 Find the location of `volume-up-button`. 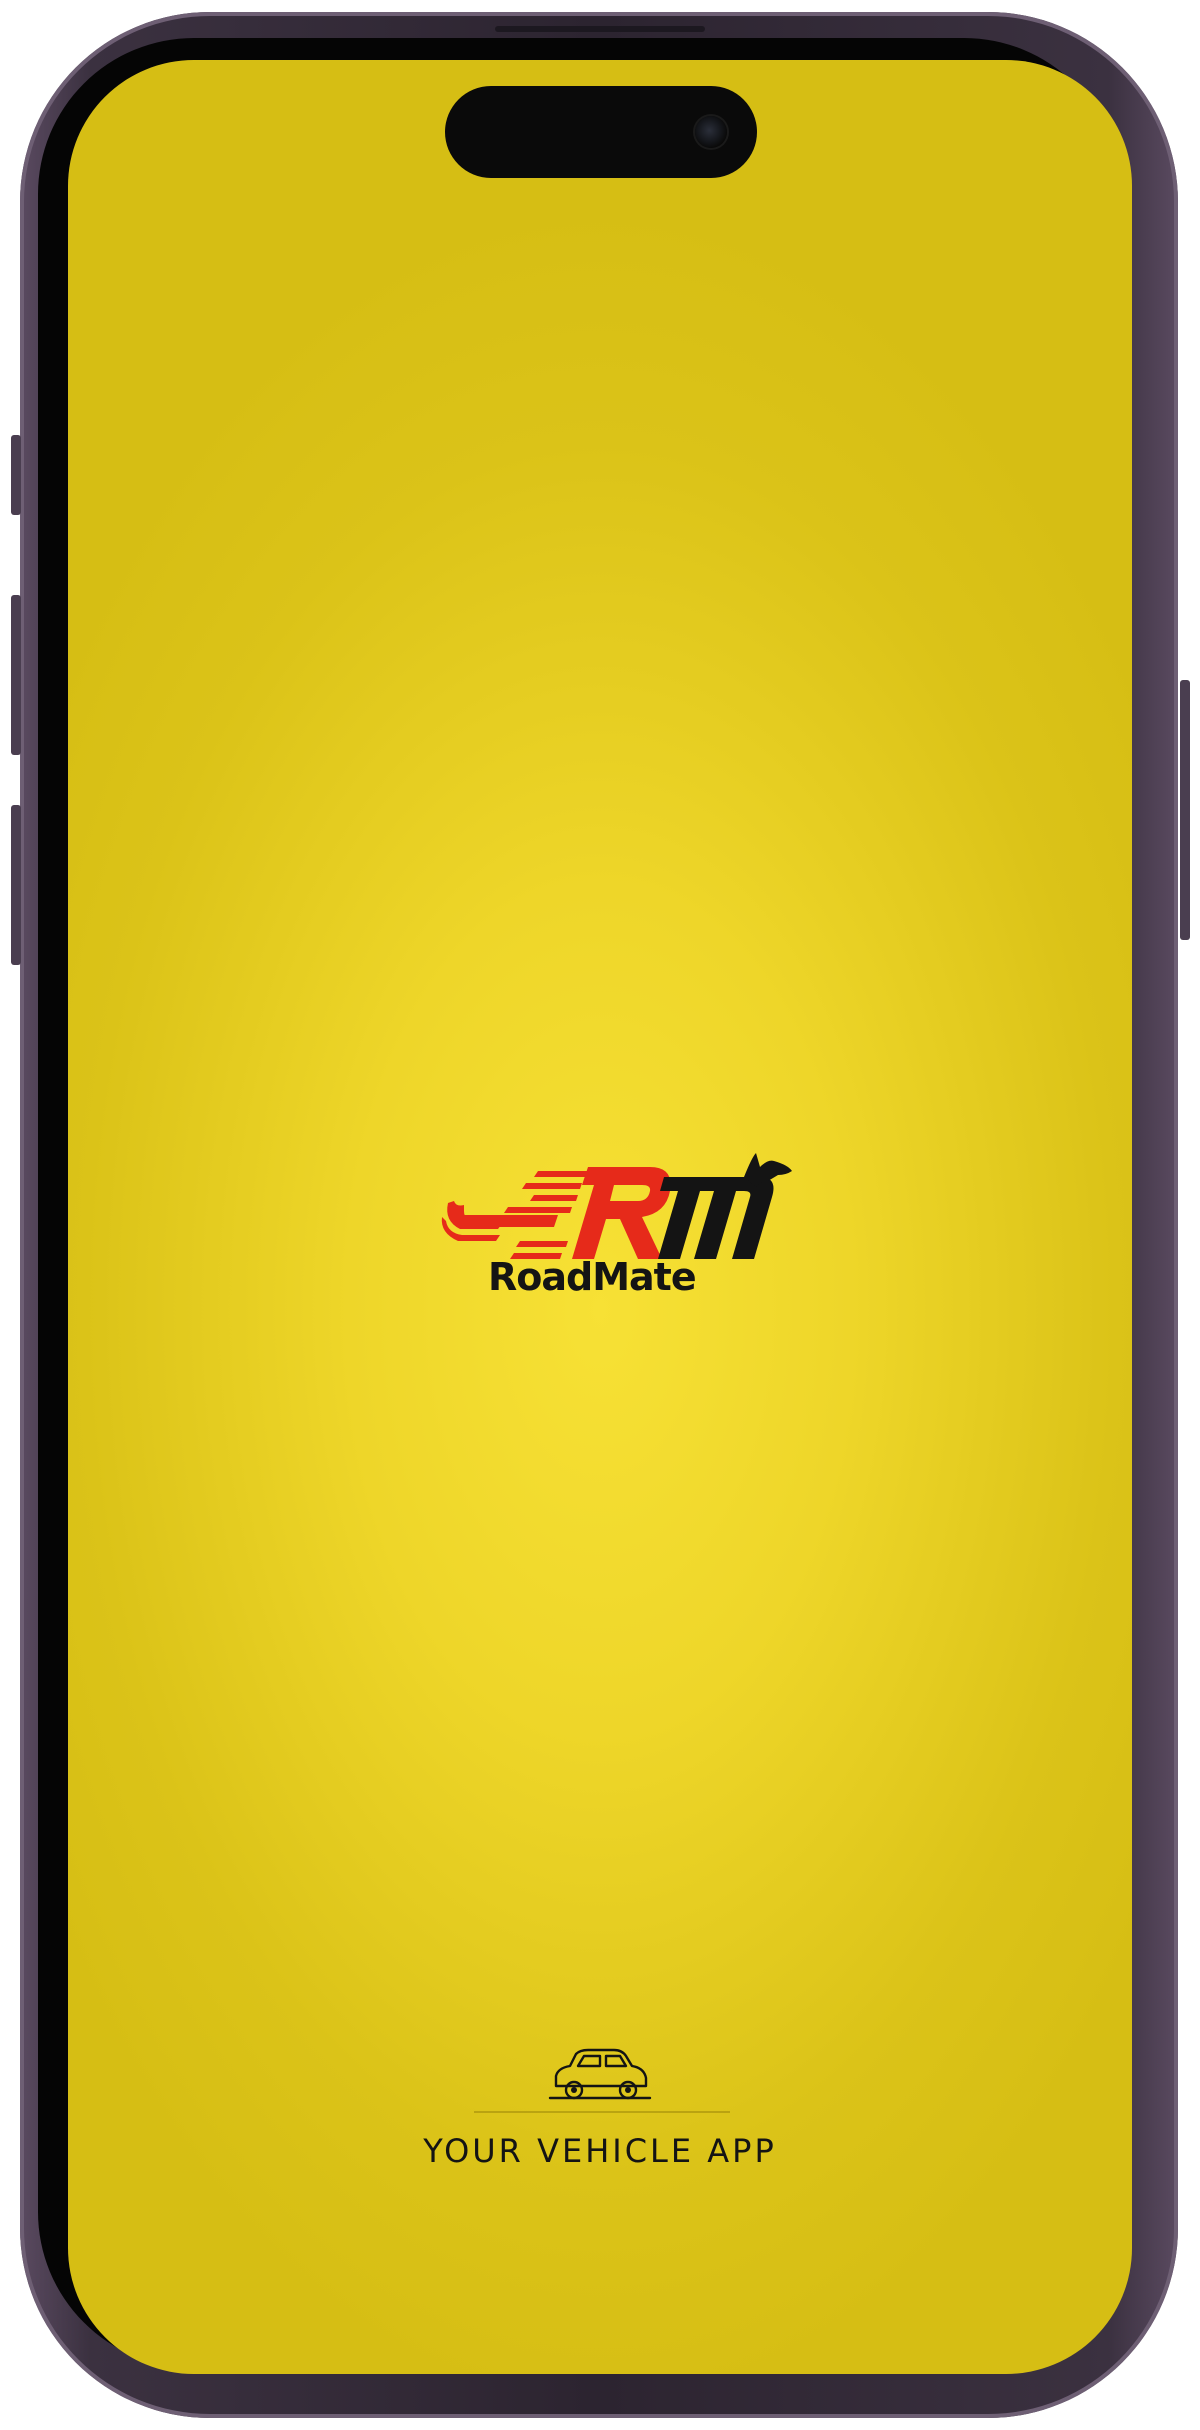

volume-up-button is located at coordinates (16, 675).